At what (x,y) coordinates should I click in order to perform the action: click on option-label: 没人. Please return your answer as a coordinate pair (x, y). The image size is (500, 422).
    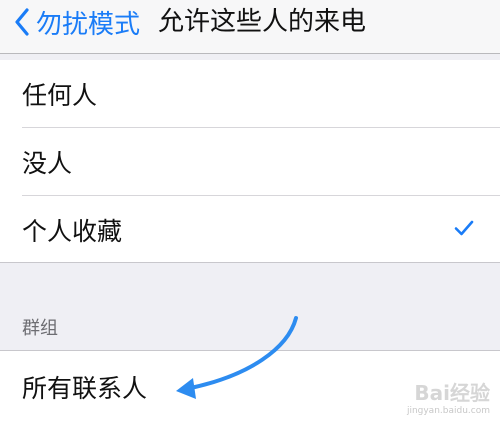
    Looking at the image, I should click on (47, 163).